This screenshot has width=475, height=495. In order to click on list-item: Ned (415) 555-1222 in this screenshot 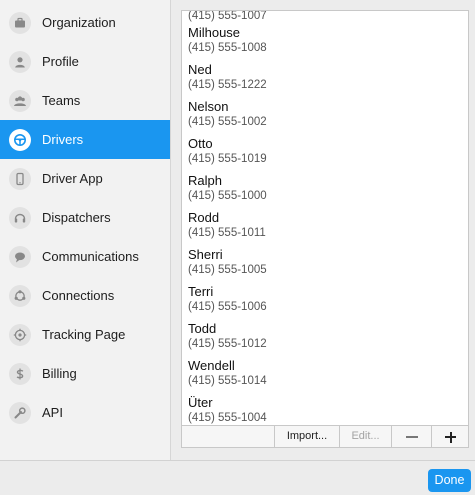, I will do `click(325, 76)`.